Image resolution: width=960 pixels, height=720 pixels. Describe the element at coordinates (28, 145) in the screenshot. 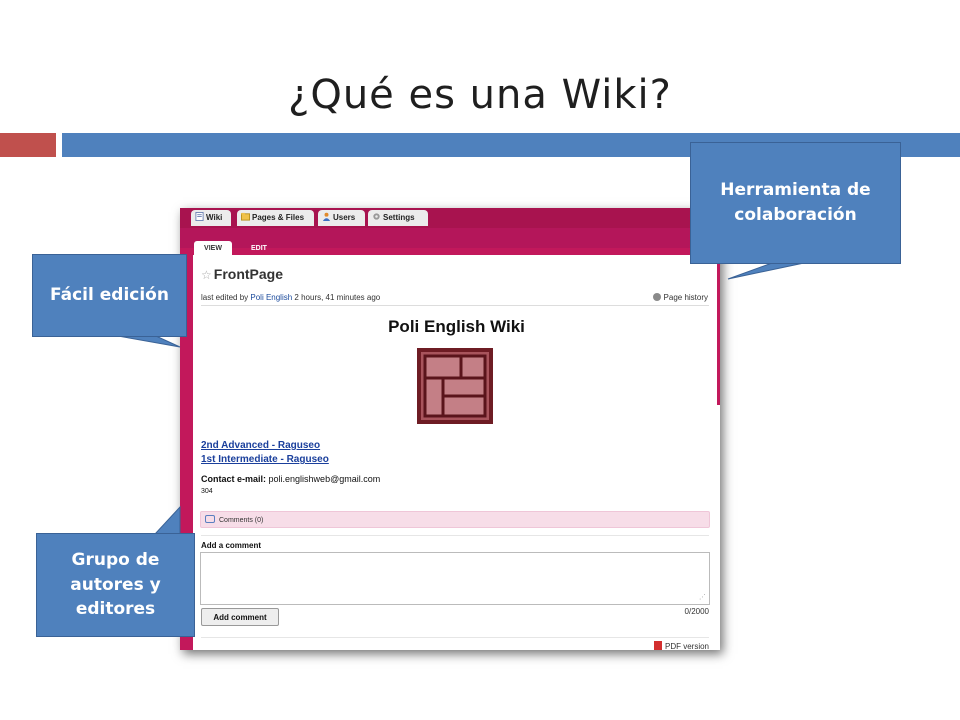

I see `accent-bar-red` at that location.